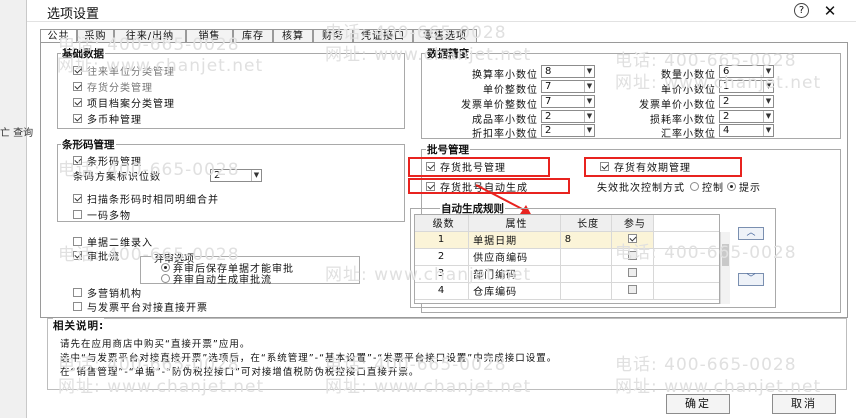 Image resolution: width=856 pixels, height=418 pixels. Describe the element at coordinates (95, 36) in the screenshot. I see `tab-purchase: 采购` at that location.